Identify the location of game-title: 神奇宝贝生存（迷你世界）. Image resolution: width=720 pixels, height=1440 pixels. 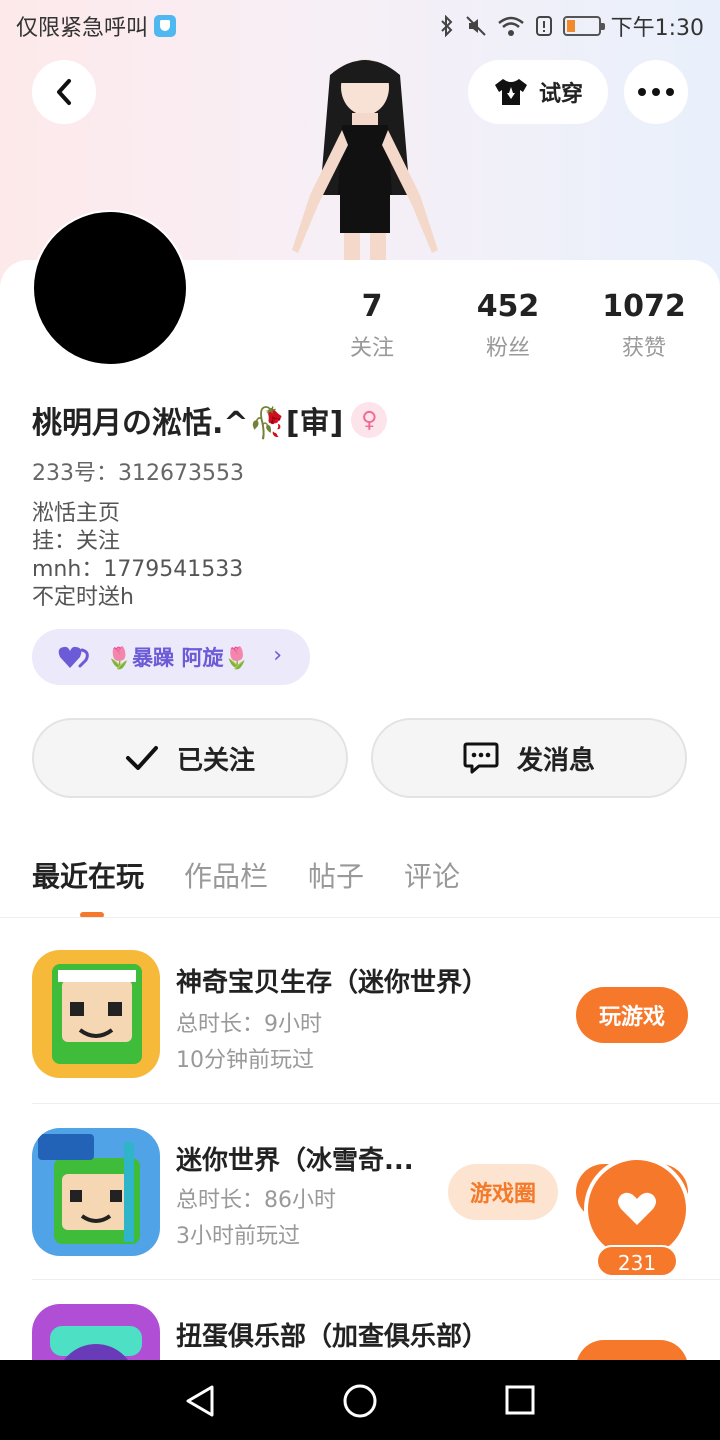
(332, 983).